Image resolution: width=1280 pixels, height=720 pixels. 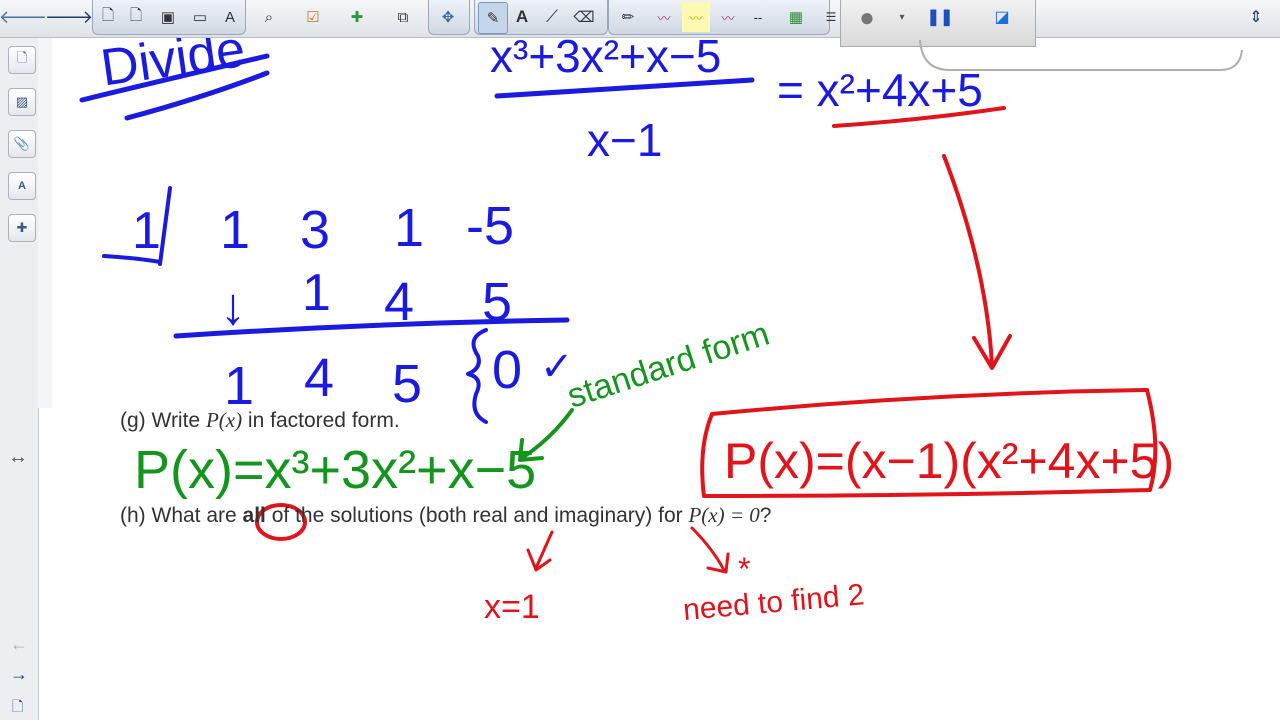 I want to click on gallery-icon: ✚, so click(x=357, y=17).